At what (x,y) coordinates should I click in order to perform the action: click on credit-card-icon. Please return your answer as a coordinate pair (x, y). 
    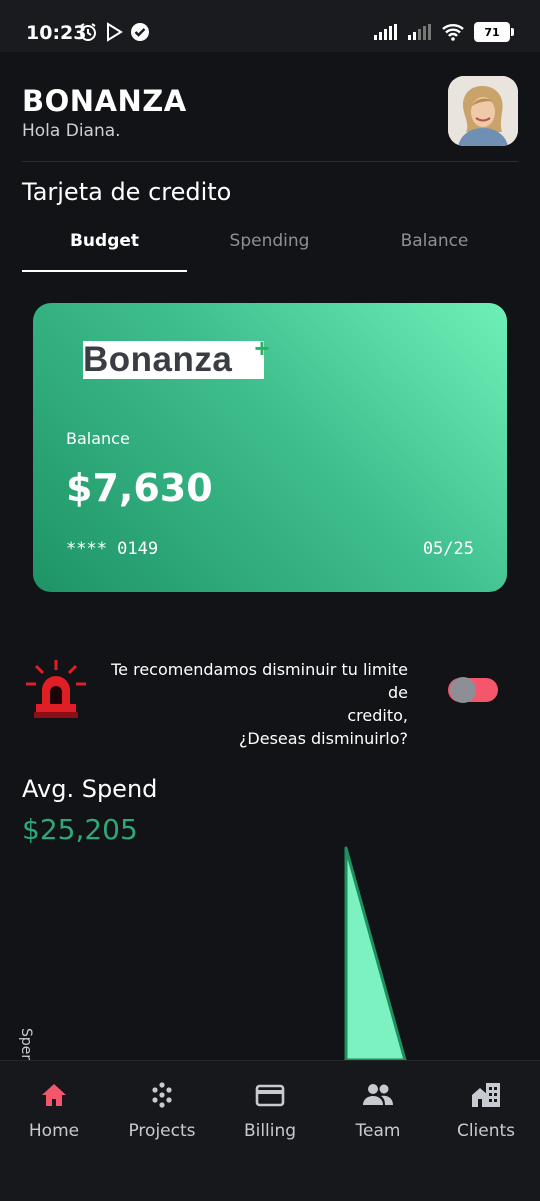
    Looking at the image, I should click on (270, 1095).